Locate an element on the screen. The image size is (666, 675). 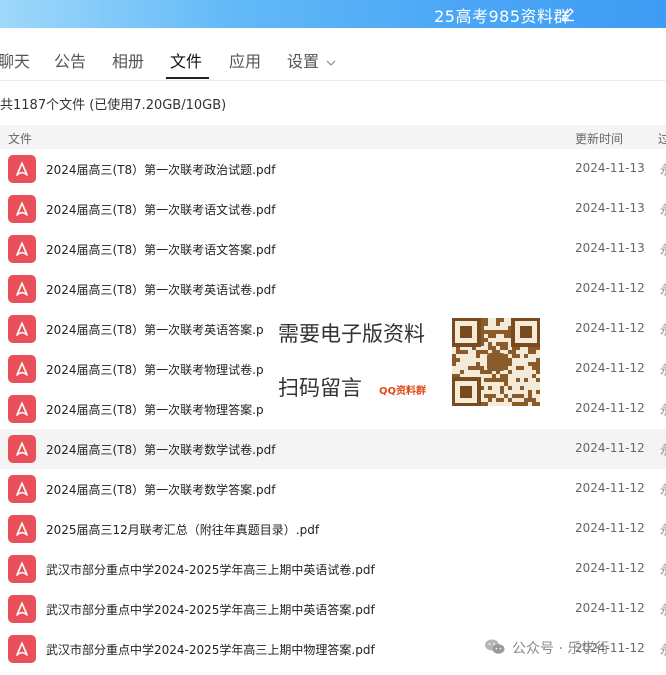
file-name: 武汉市部分重点中学2024-2025学年高三上期中物理答案.pdf is located at coordinates (210, 649).